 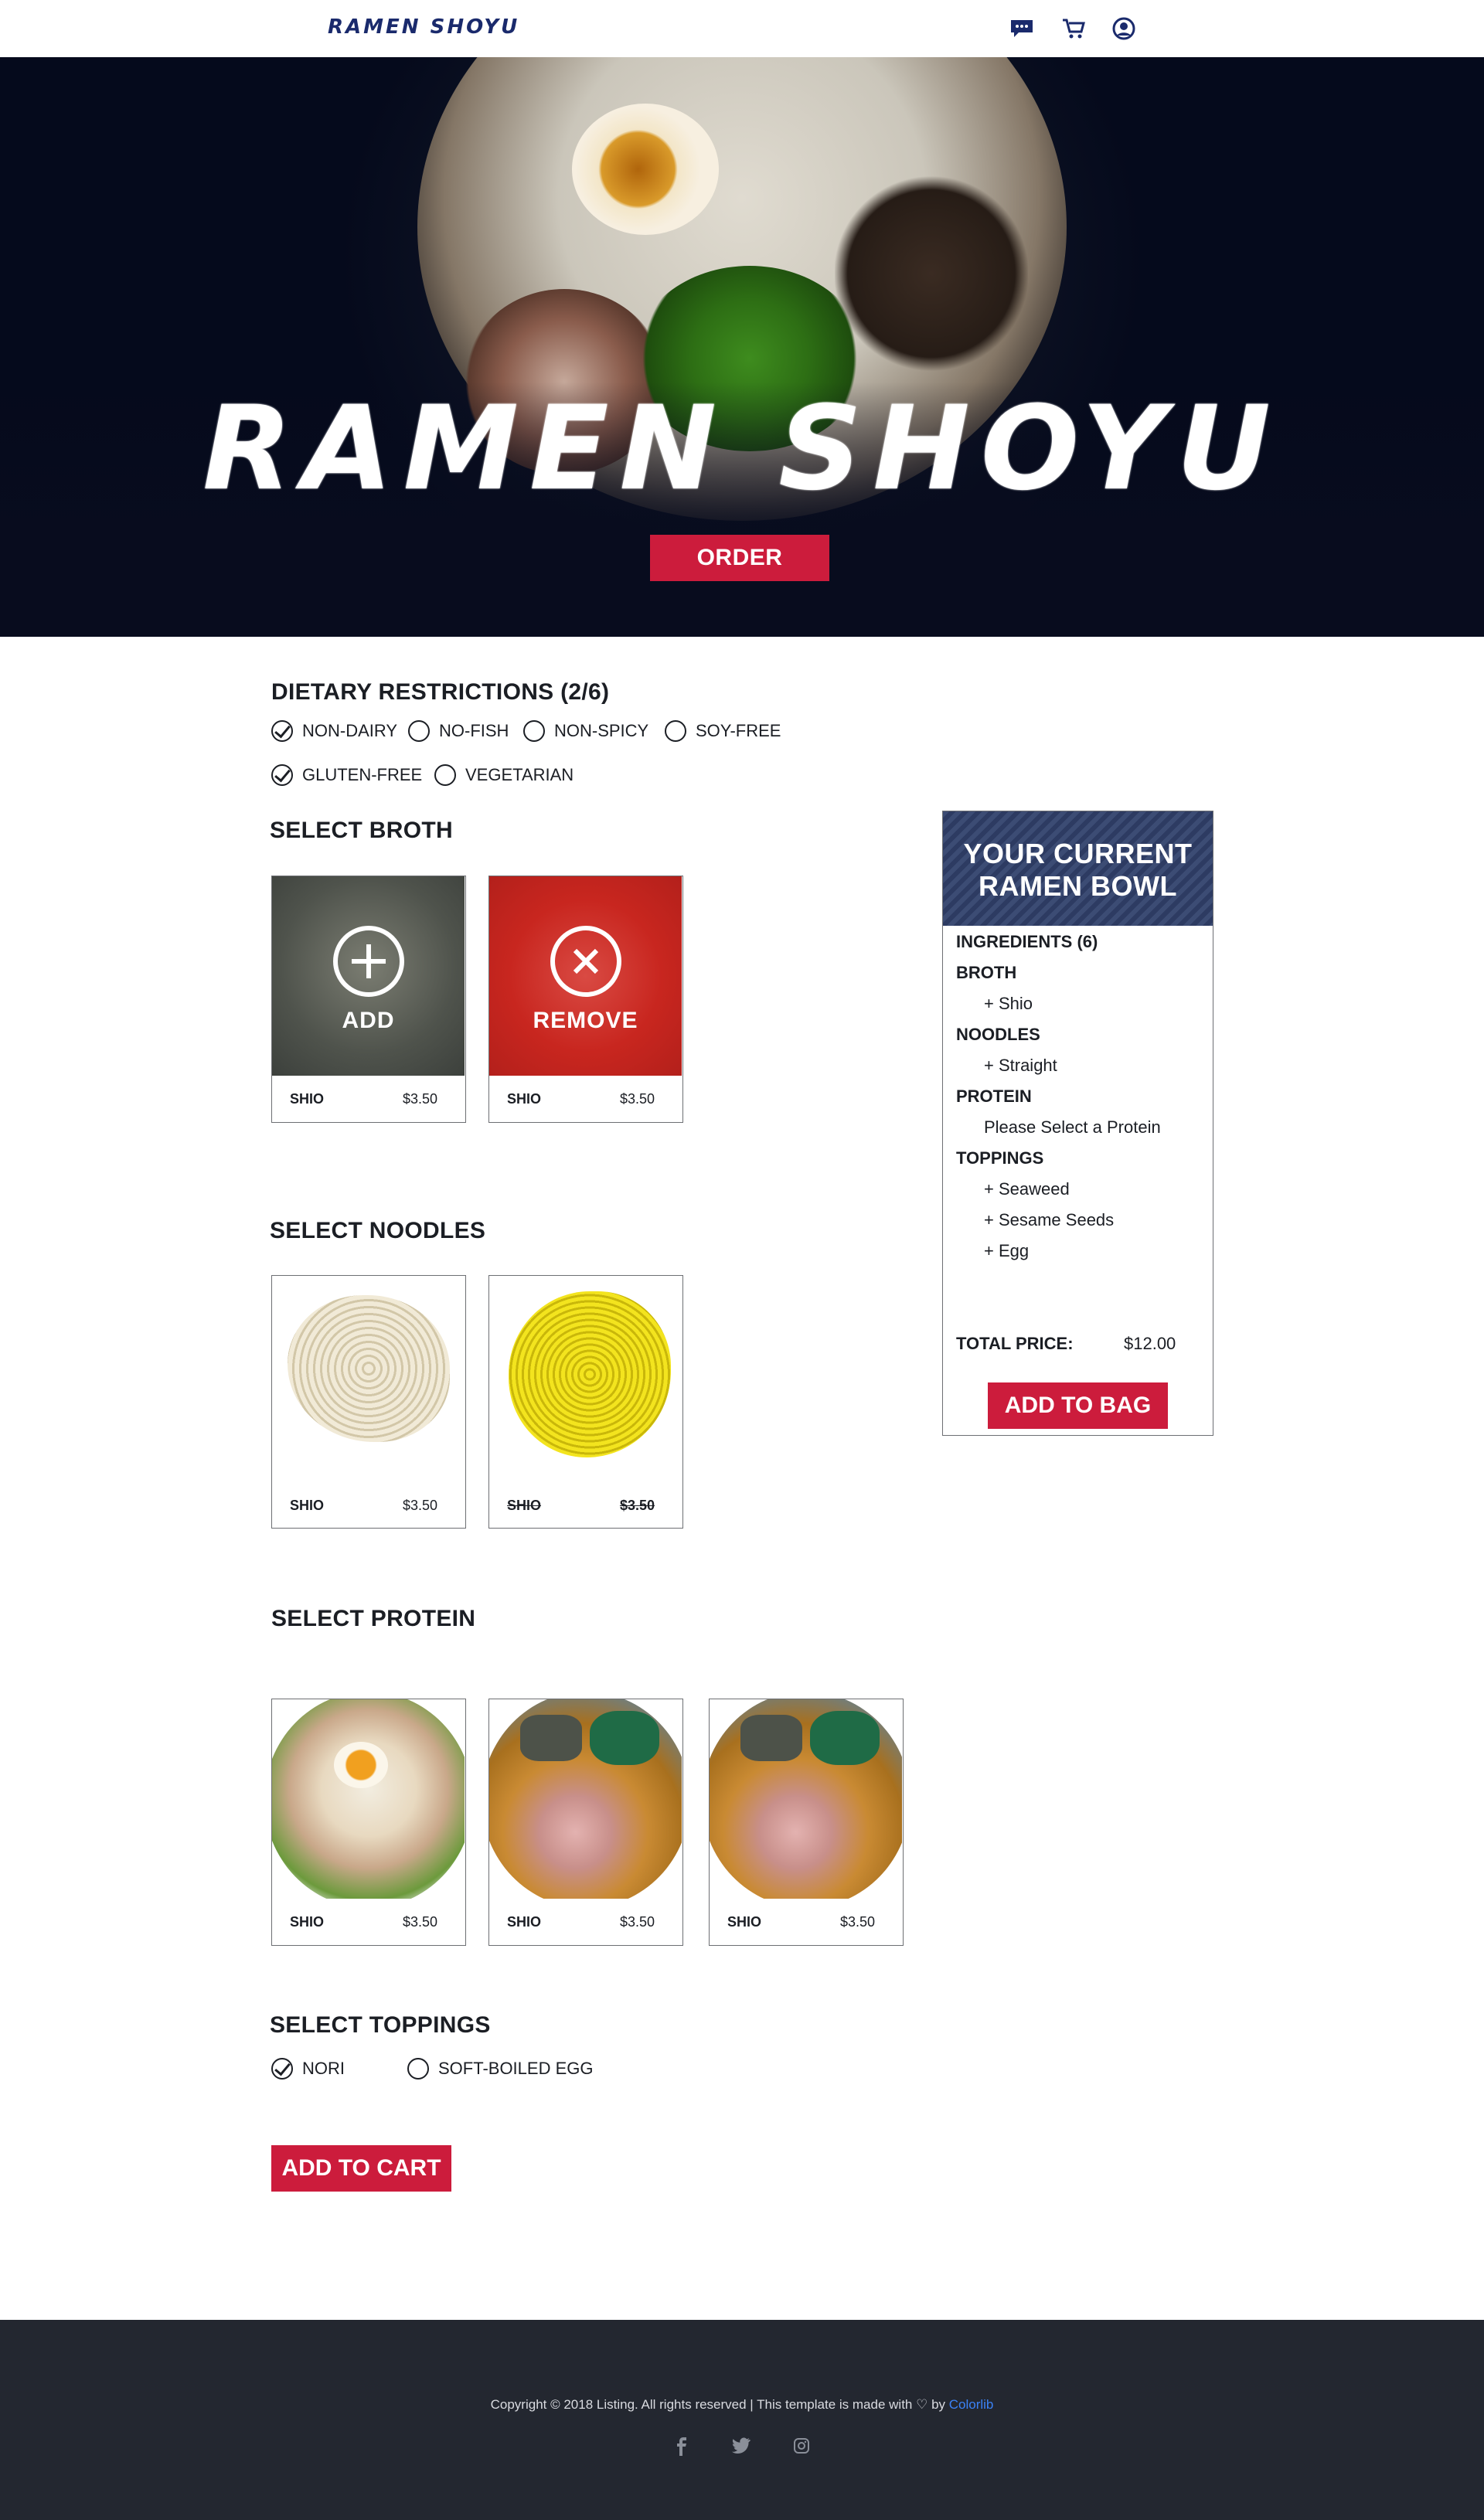 What do you see at coordinates (723, 731) in the screenshot?
I see `dietary-option-soy-free: SOY-FREE` at bounding box center [723, 731].